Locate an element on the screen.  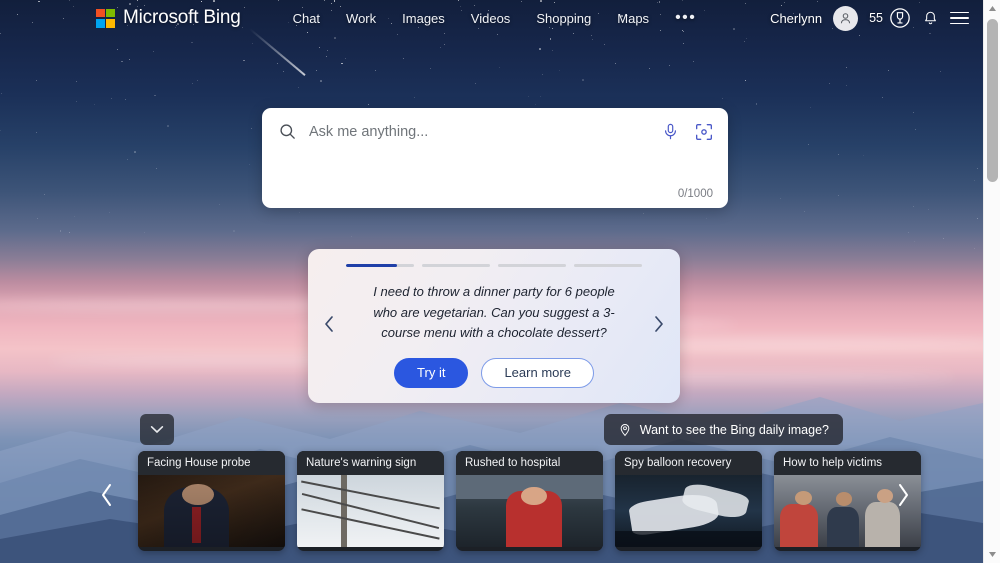
suggestion-next-button is located at coordinates (659, 326).